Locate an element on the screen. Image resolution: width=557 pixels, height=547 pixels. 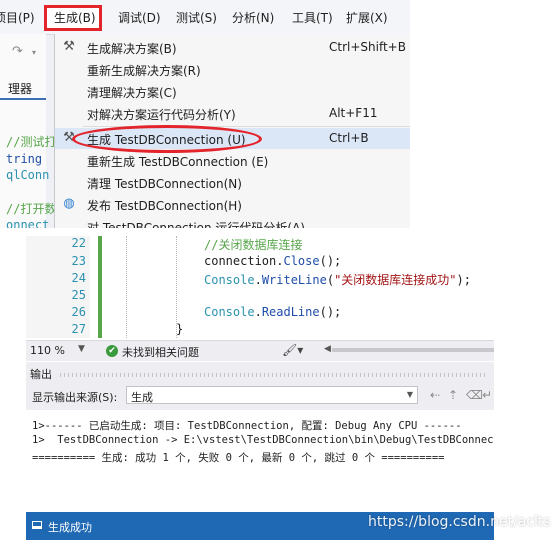
code-line: Console.WriteLine("关闭数据库连接成功"); is located at coordinates (337, 279).